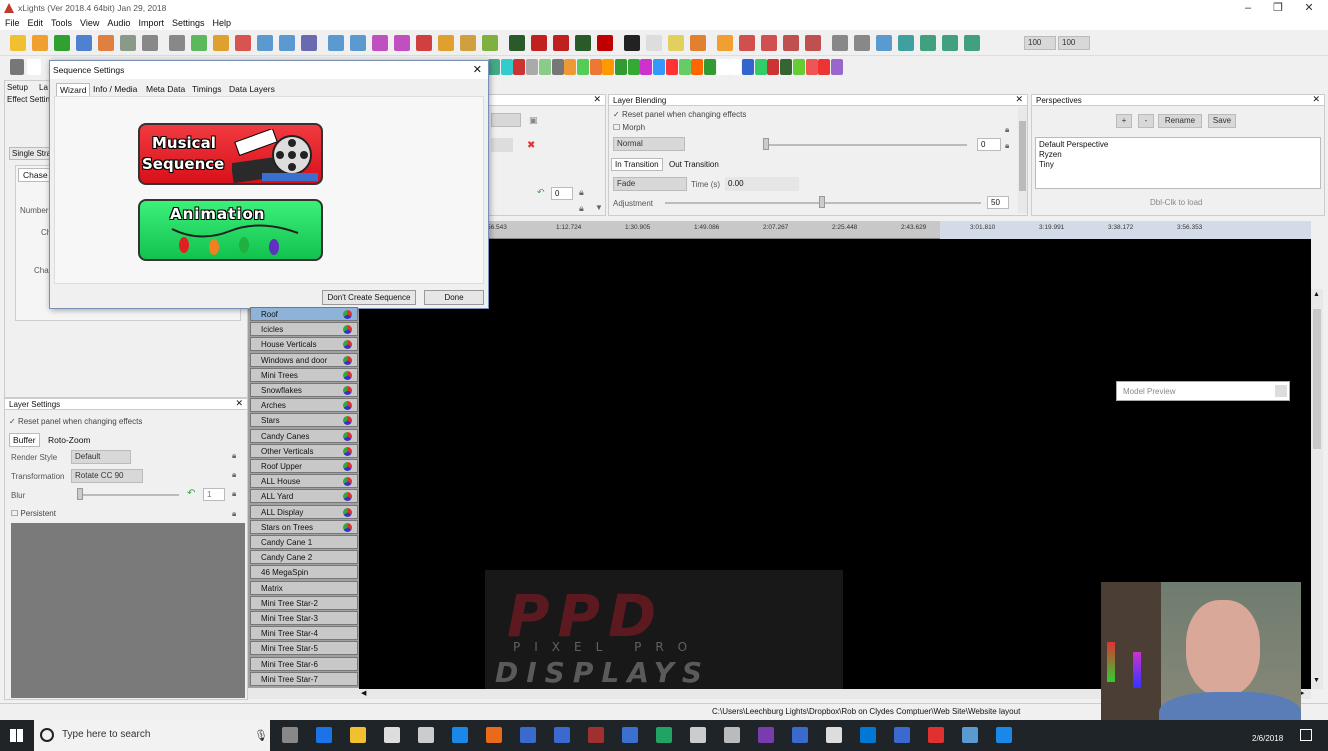 The height and width of the screenshot is (751, 1328). I want to click on buffer-tab: Buffer, so click(24, 440).